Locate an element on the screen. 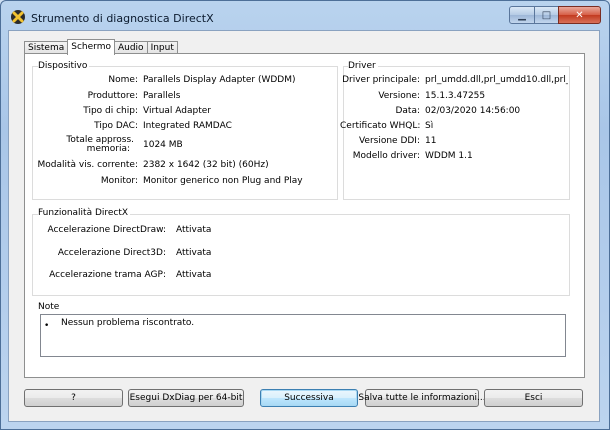 This screenshot has height=430, width=610. close-icon: ✕ is located at coordinates (579, 15).